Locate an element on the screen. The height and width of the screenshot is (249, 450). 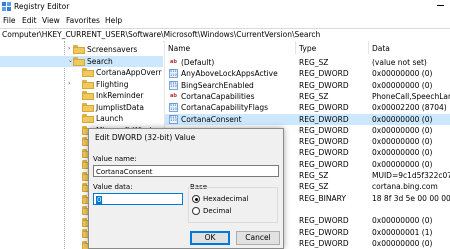
value-name: AnyAboveLockAppsActive is located at coordinates (229, 74).